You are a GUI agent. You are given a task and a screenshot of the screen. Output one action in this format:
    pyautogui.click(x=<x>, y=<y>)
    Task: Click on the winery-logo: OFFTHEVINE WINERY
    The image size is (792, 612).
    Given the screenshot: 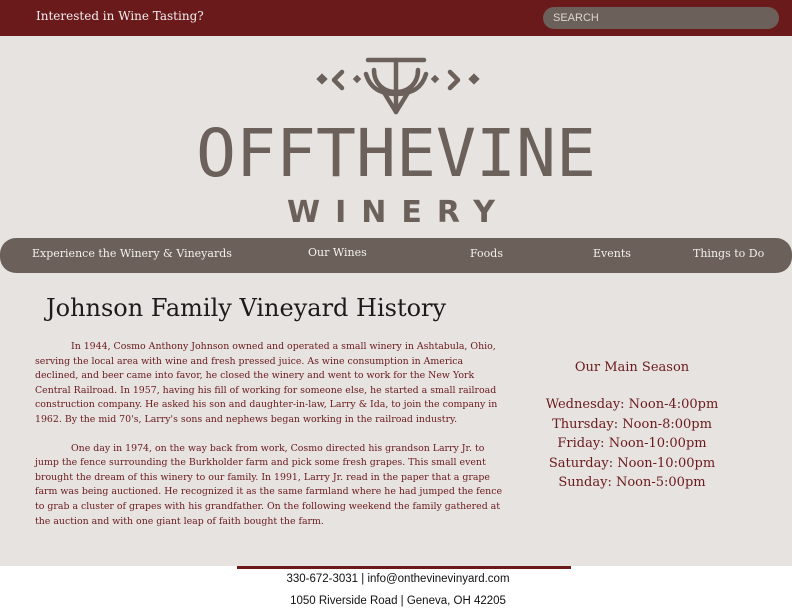 What is the action you would take?
    pyautogui.click(x=396, y=143)
    